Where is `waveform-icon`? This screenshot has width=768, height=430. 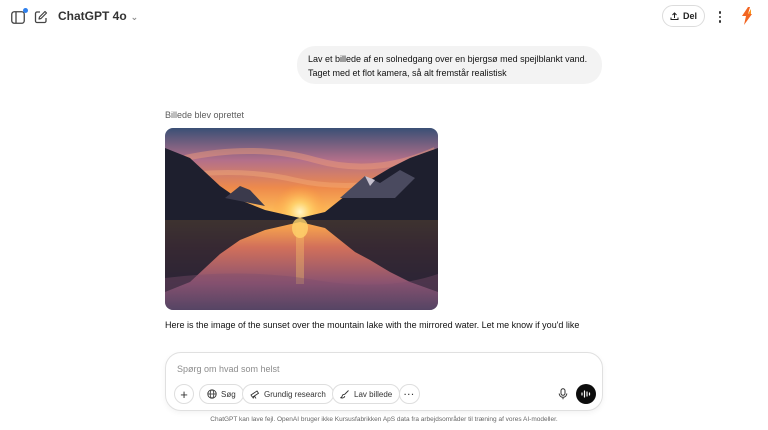 waveform-icon is located at coordinates (586, 394).